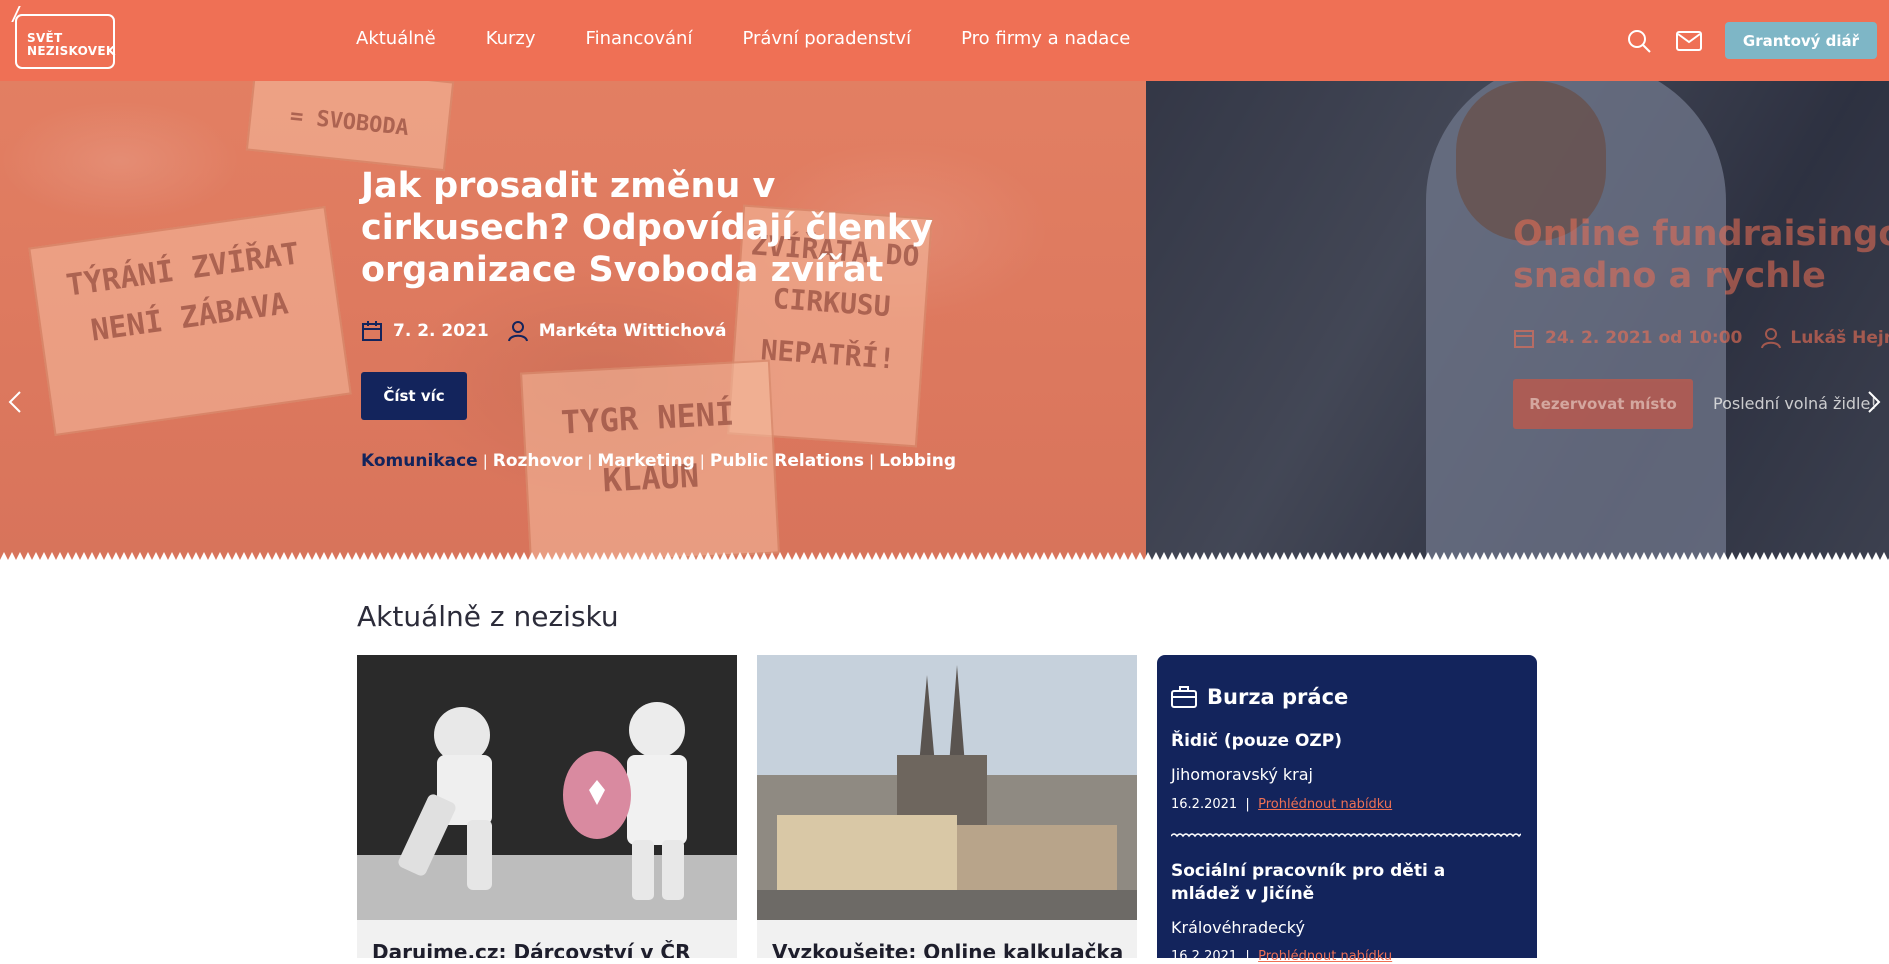  Describe the element at coordinates (15, 402) in the screenshot. I see `chevron-left-icon` at that location.